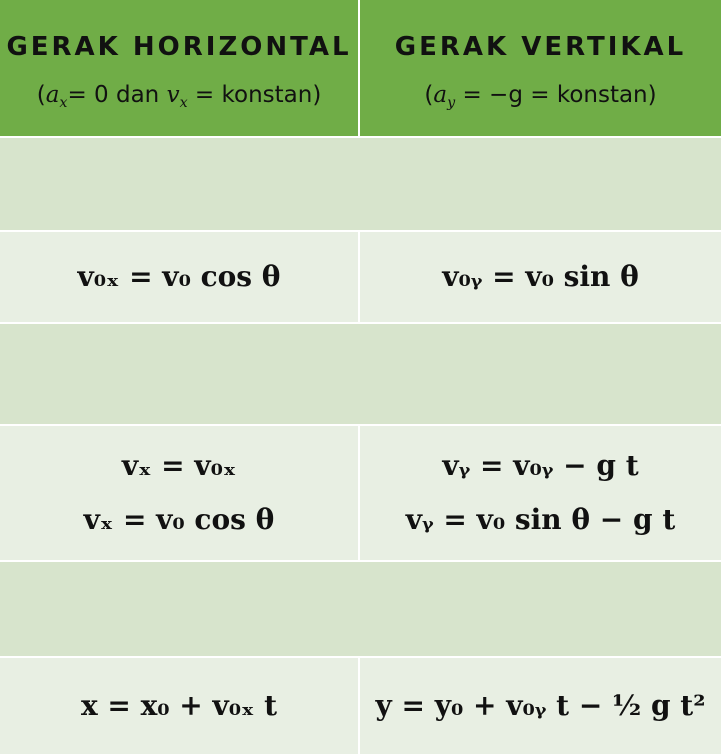  I want to click on initial-velocity-horizontal-cell: v₀ₓ = v₀ cos θ, so click(179, 277).